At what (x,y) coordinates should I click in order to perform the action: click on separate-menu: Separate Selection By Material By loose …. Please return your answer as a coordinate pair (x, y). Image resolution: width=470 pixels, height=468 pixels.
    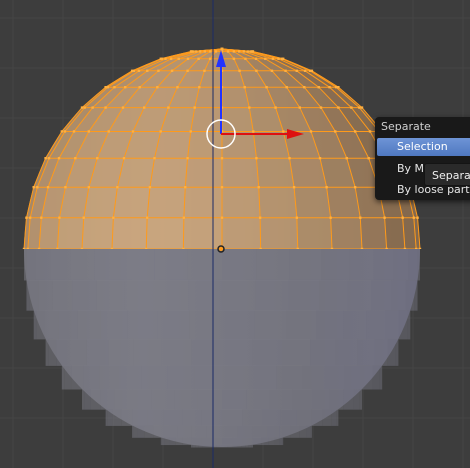
    Looking at the image, I should click on (422, 158).